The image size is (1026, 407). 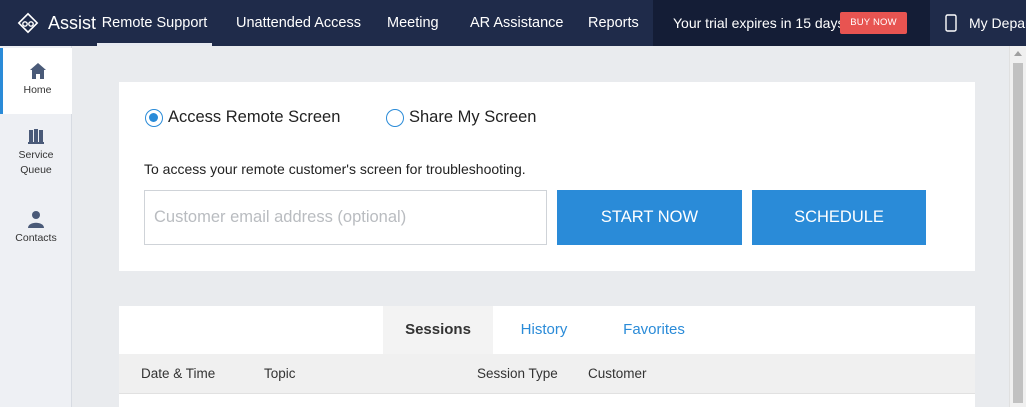 I want to click on schedule-button: SCHEDULE, so click(x=839, y=217).